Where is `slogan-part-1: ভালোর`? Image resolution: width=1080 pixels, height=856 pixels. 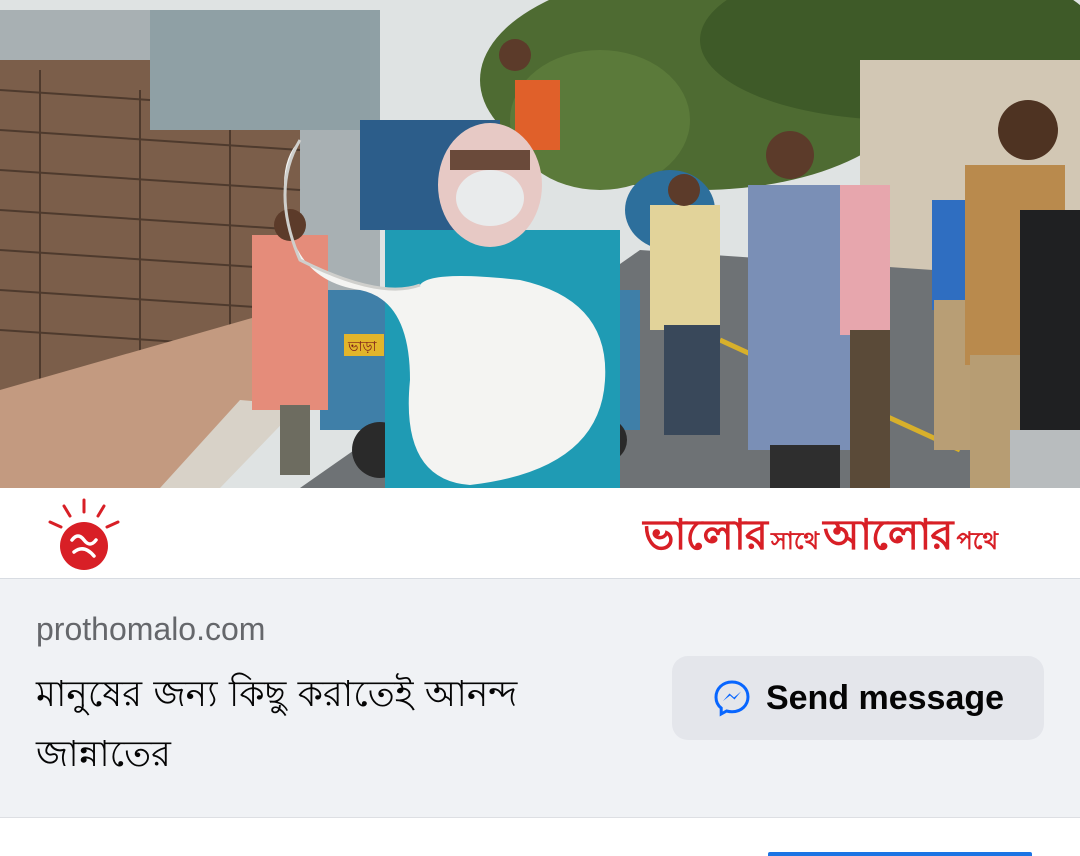 slogan-part-1: ভালোর is located at coordinates (705, 534).